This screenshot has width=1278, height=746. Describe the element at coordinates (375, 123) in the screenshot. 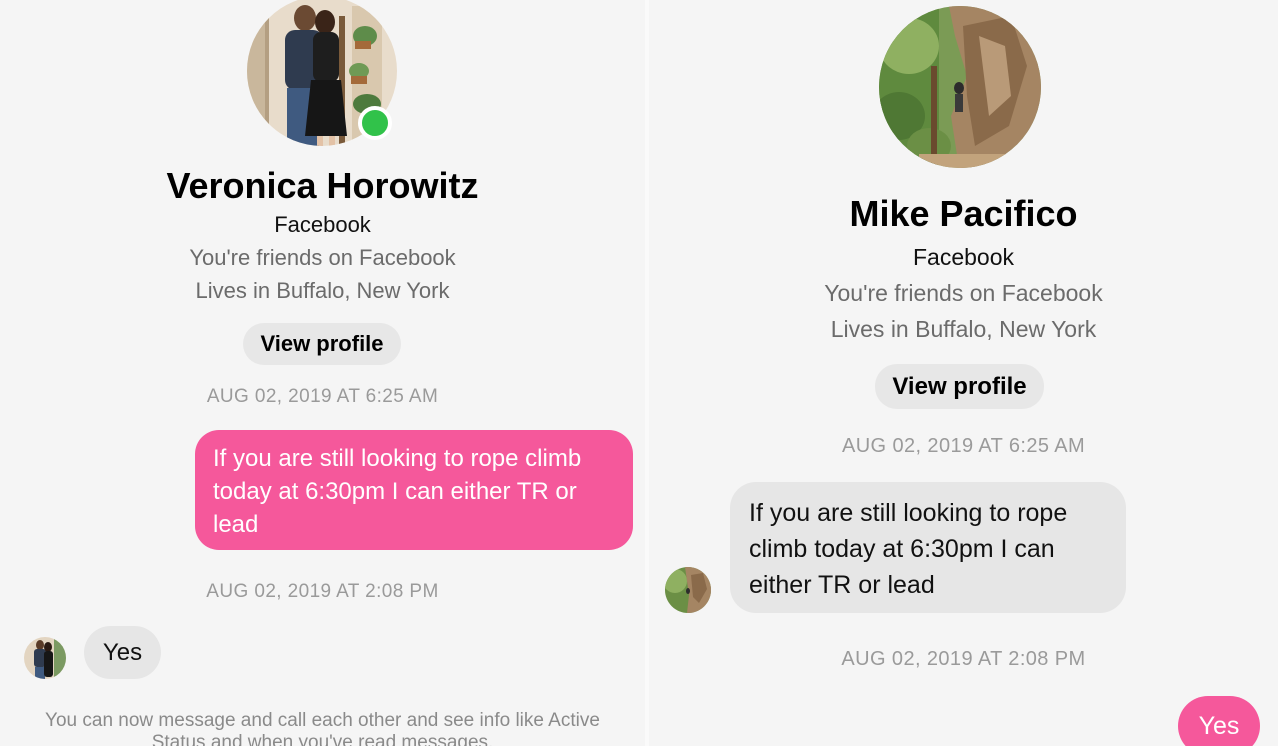

I see `online-status-indicator` at that location.